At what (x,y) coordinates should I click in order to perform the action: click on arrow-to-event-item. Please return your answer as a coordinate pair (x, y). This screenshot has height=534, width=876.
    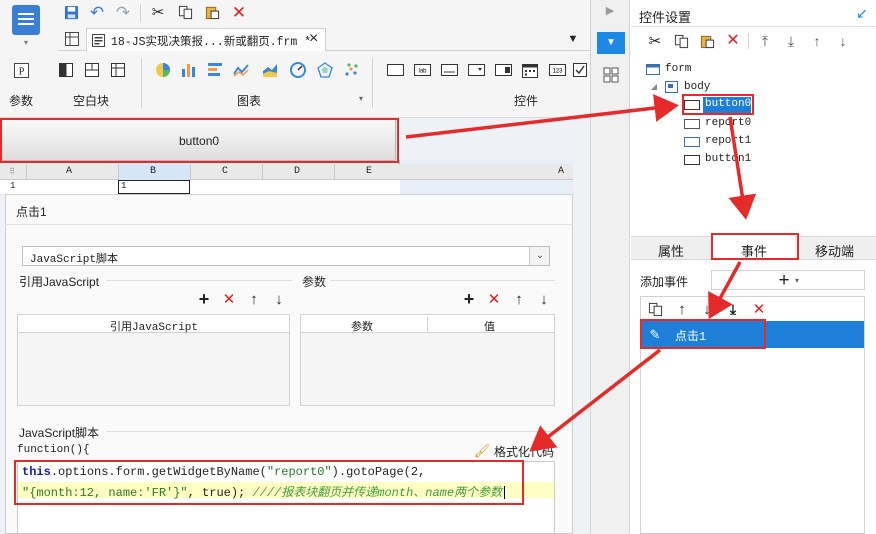
    Looking at the image, I should click on (725, 290).